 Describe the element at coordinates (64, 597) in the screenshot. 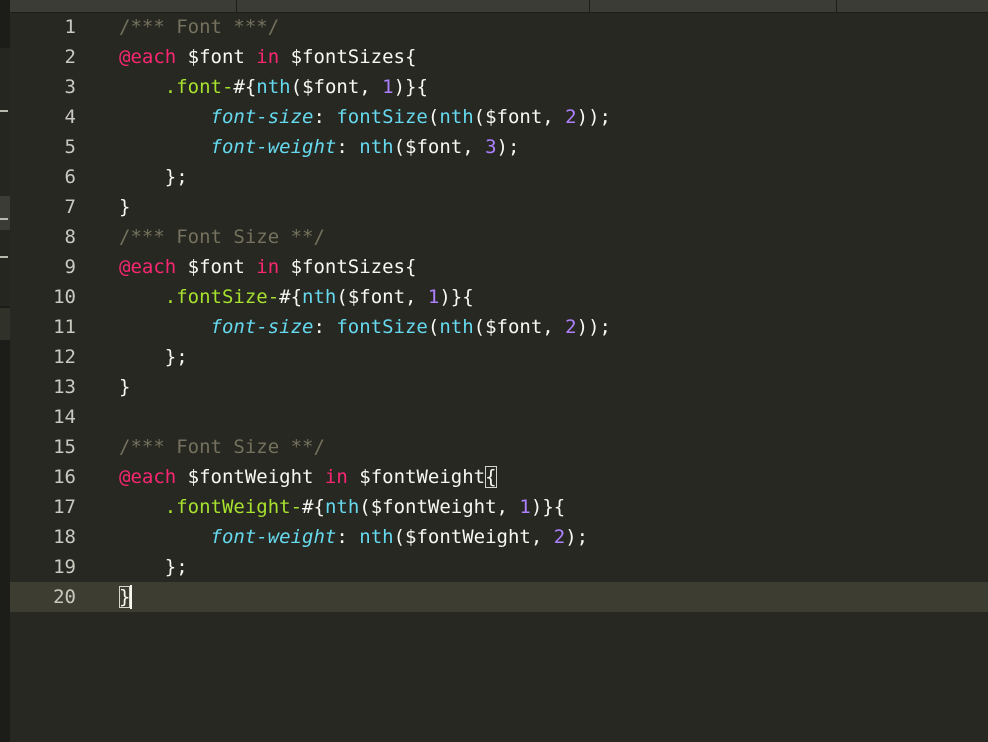

I see `line-number: 20` at that location.